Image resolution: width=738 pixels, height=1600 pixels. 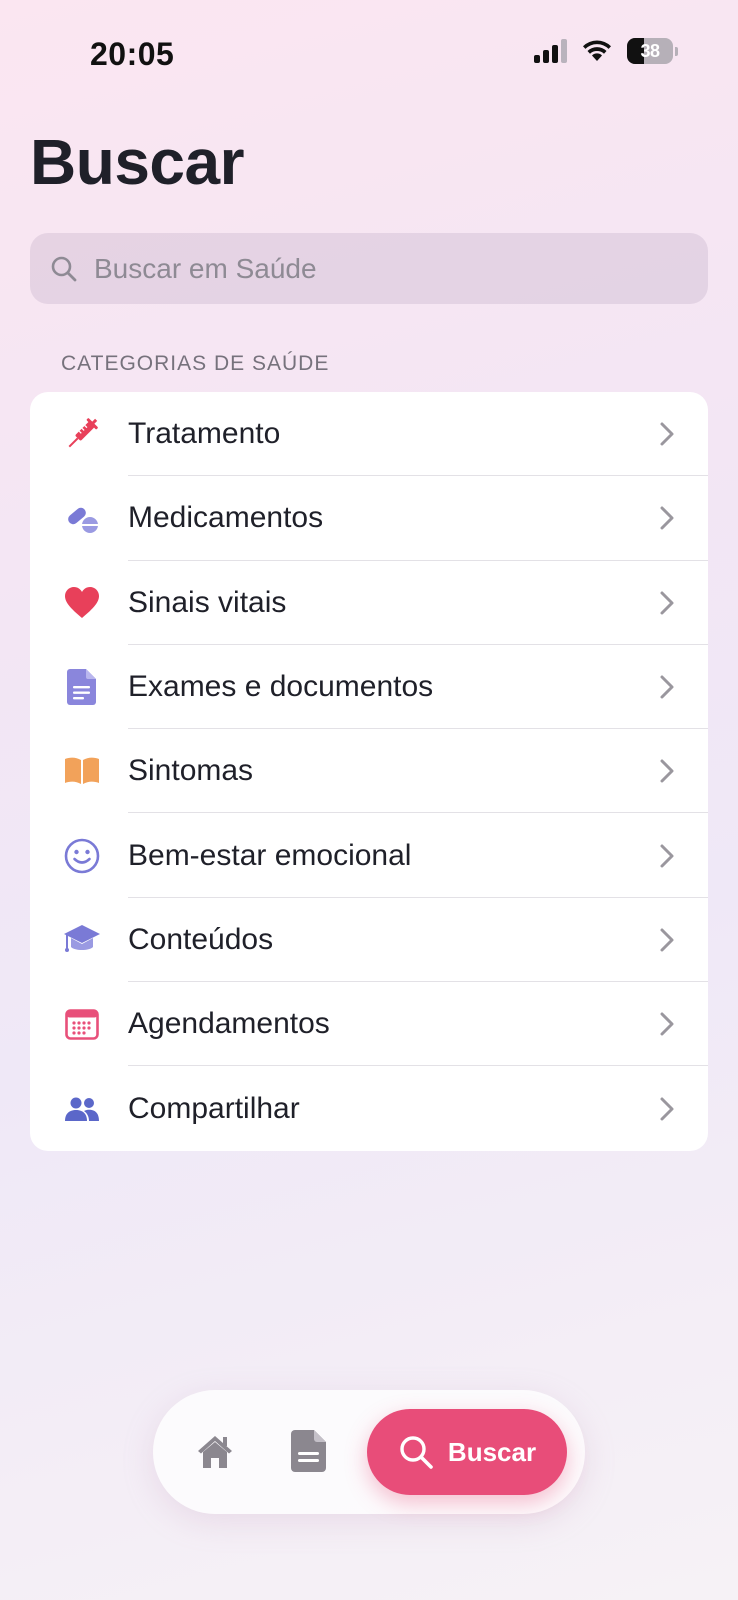 What do you see at coordinates (82, 856) in the screenshot?
I see `smiley-icon` at bounding box center [82, 856].